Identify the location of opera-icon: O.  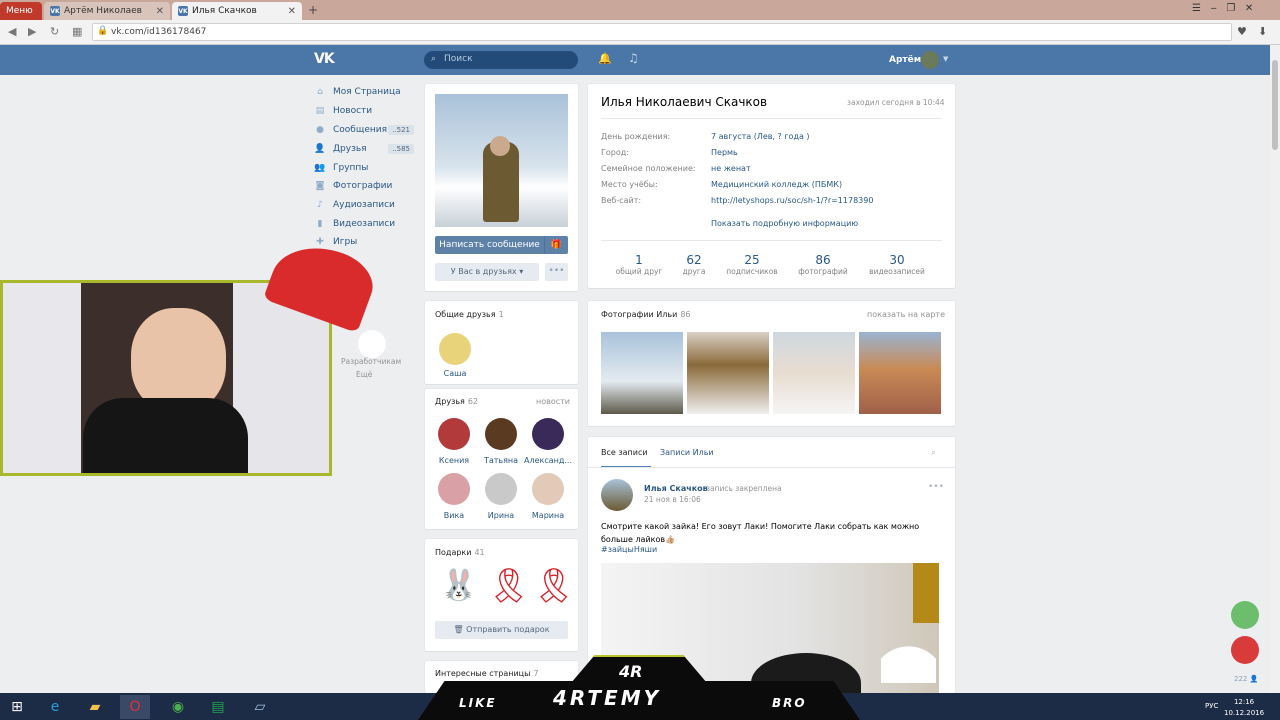
(135, 707).